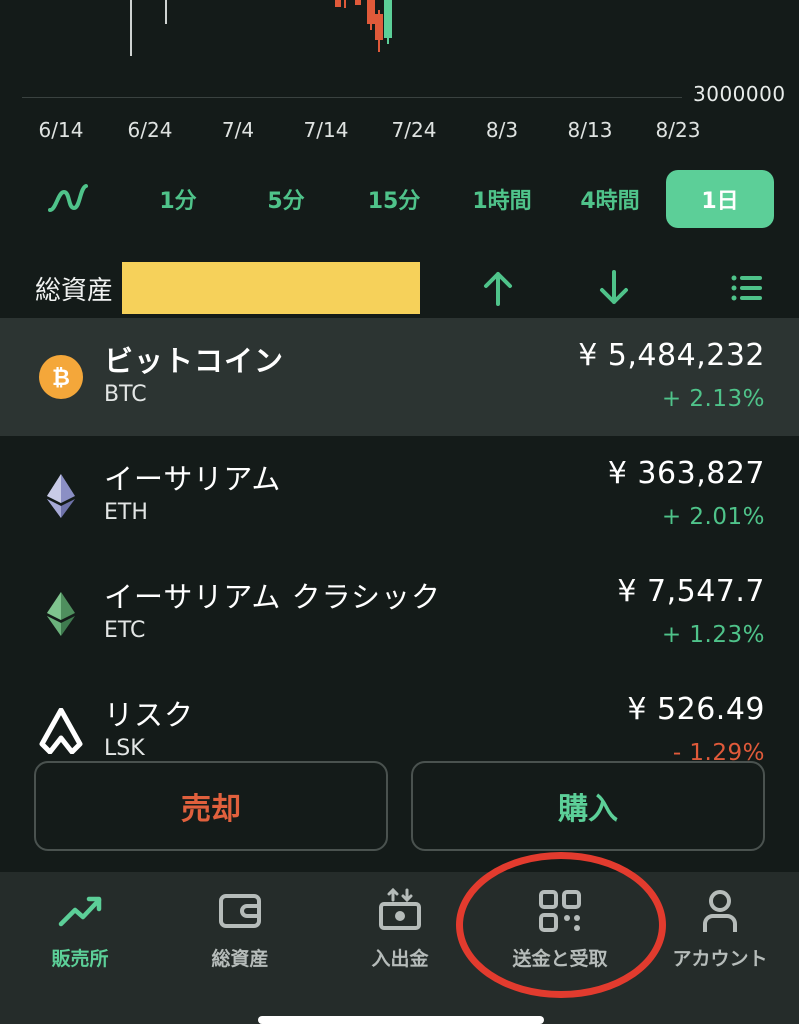 The image size is (799, 1024). What do you see at coordinates (590, 130) in the screenshot?
I see `date-tick: 8/13` at bounding box center [590, 130].